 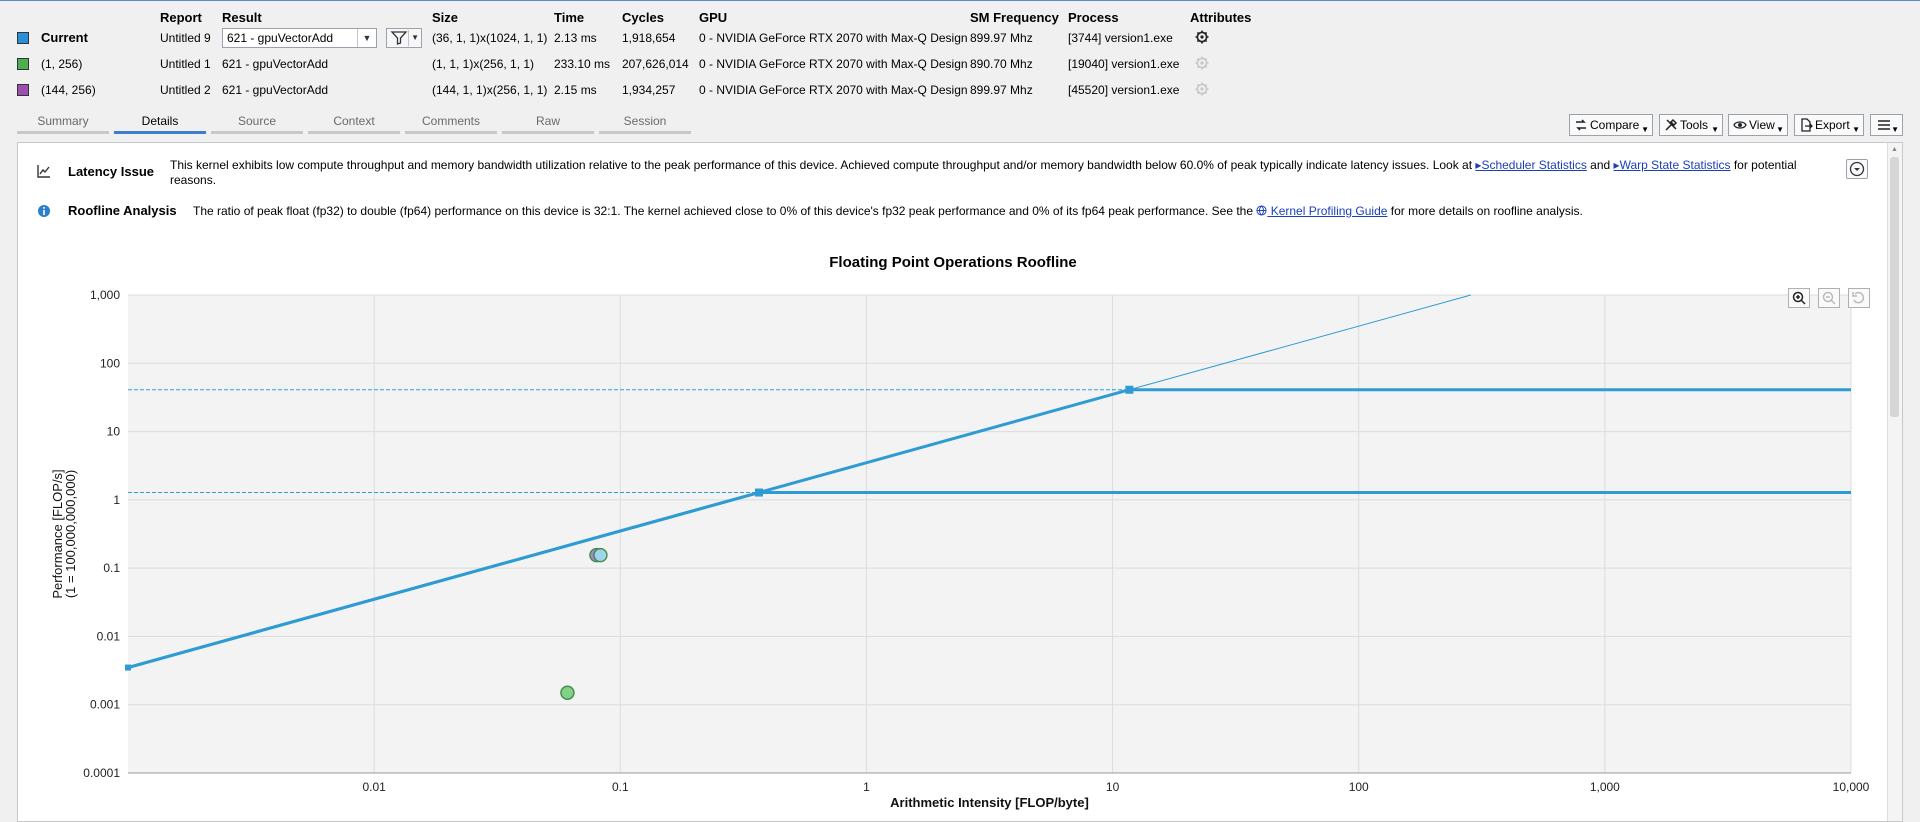 I want to click on export-icon, so click(x=1807, y=125).